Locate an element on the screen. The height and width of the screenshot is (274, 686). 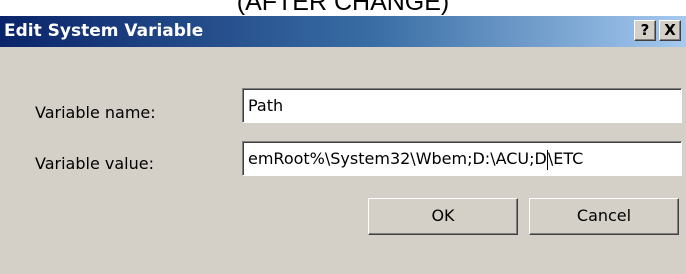
ok-button: OK is located at coordinates (443, 216).